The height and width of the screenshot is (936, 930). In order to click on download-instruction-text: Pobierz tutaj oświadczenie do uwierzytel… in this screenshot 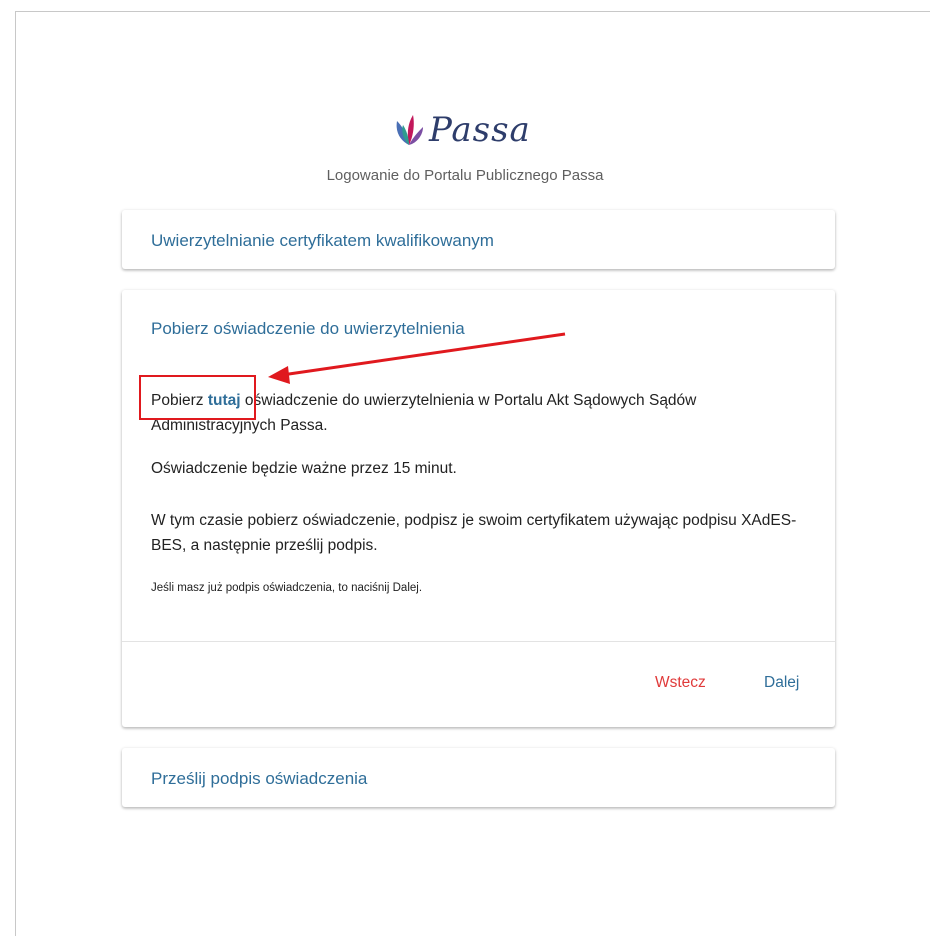, I will do `click(481, 413)`.